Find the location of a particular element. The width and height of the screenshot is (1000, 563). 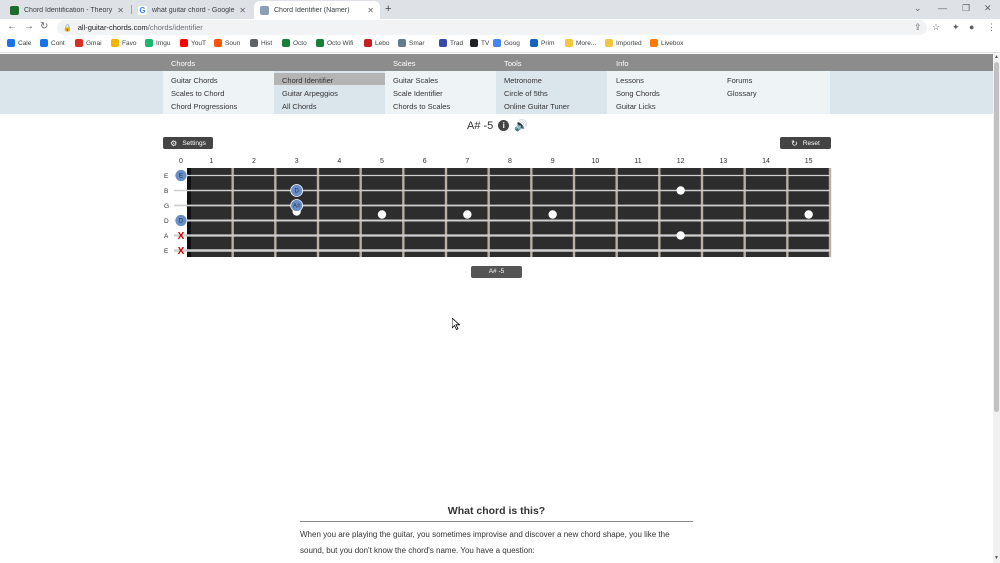

bookmark-item: Cale is located at coordinates (19, 43).